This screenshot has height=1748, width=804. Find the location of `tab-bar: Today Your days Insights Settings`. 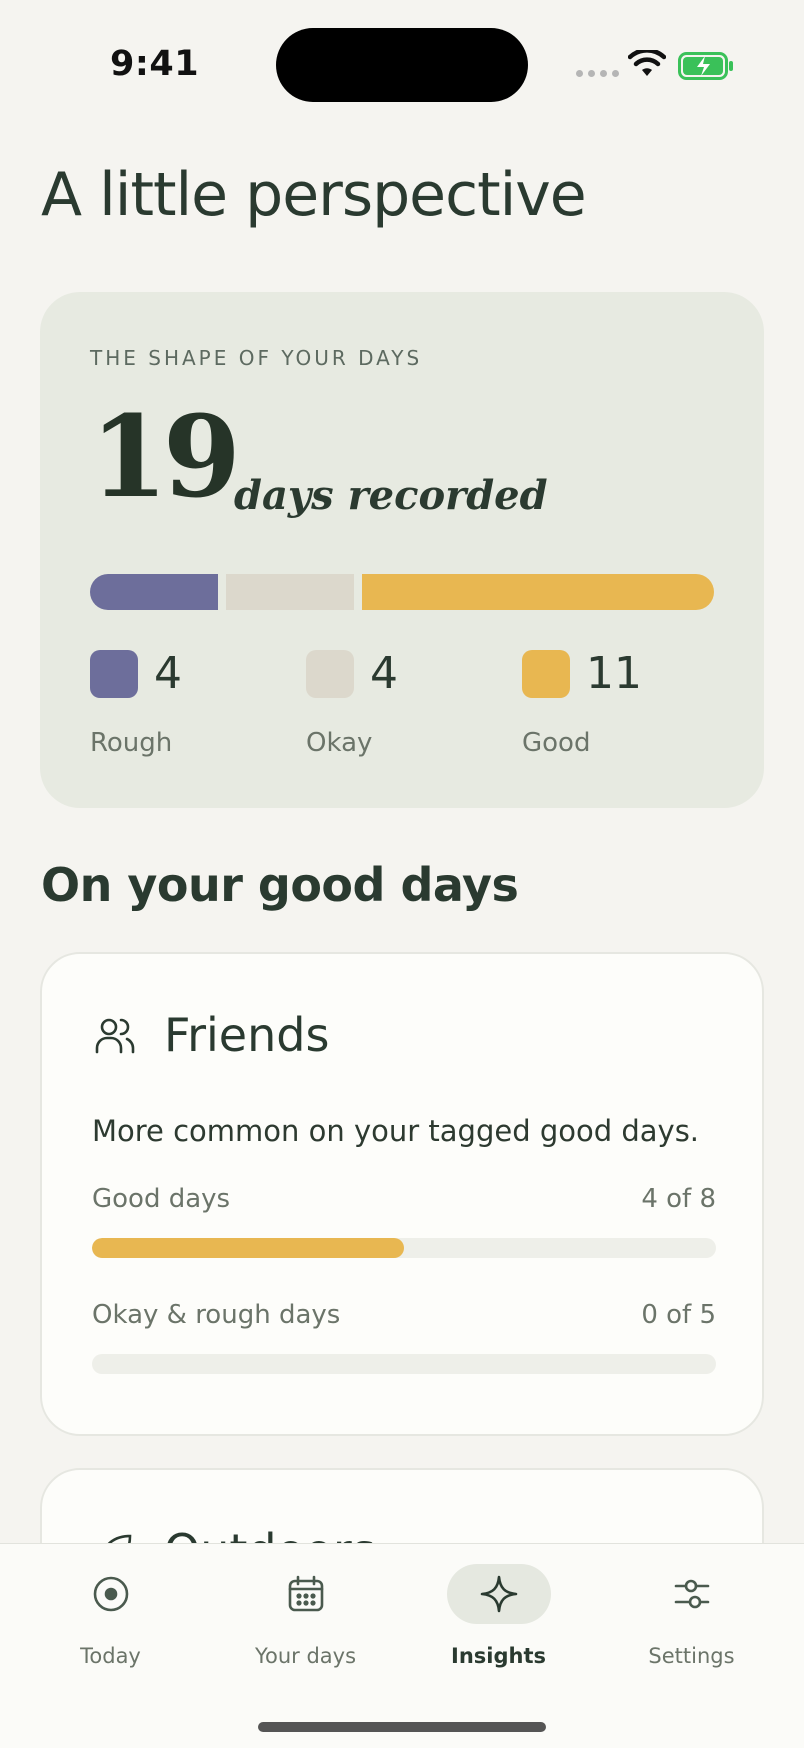

tab-bar: Today Your days Insights Settings is located at coordinates (402, 1645).